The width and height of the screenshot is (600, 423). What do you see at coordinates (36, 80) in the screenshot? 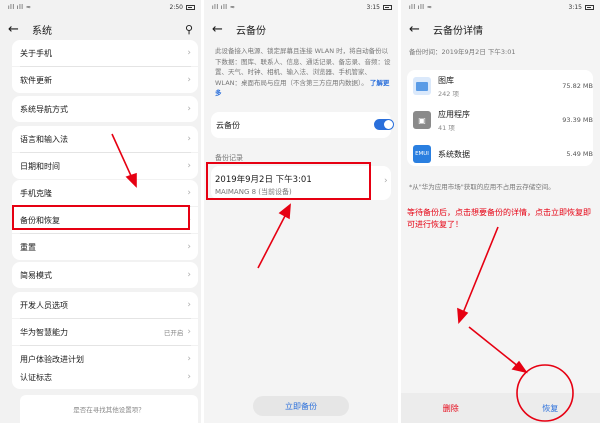
I see `item-label: 软件更新` at bounding box center [36, 80].